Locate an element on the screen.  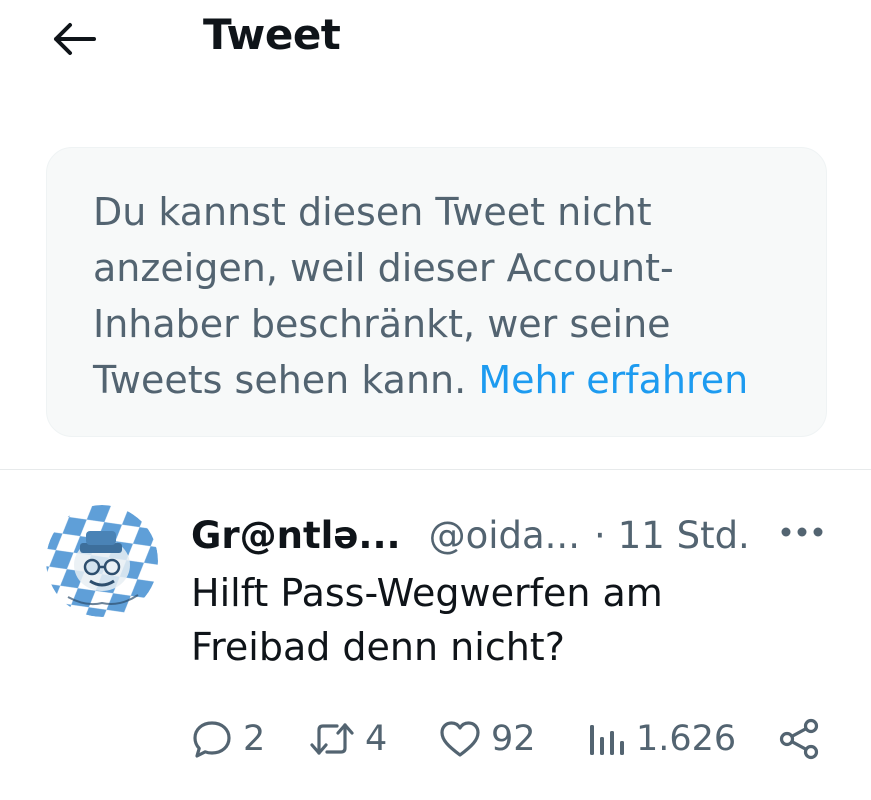
more-options-button is located at coordinates (802, 532).